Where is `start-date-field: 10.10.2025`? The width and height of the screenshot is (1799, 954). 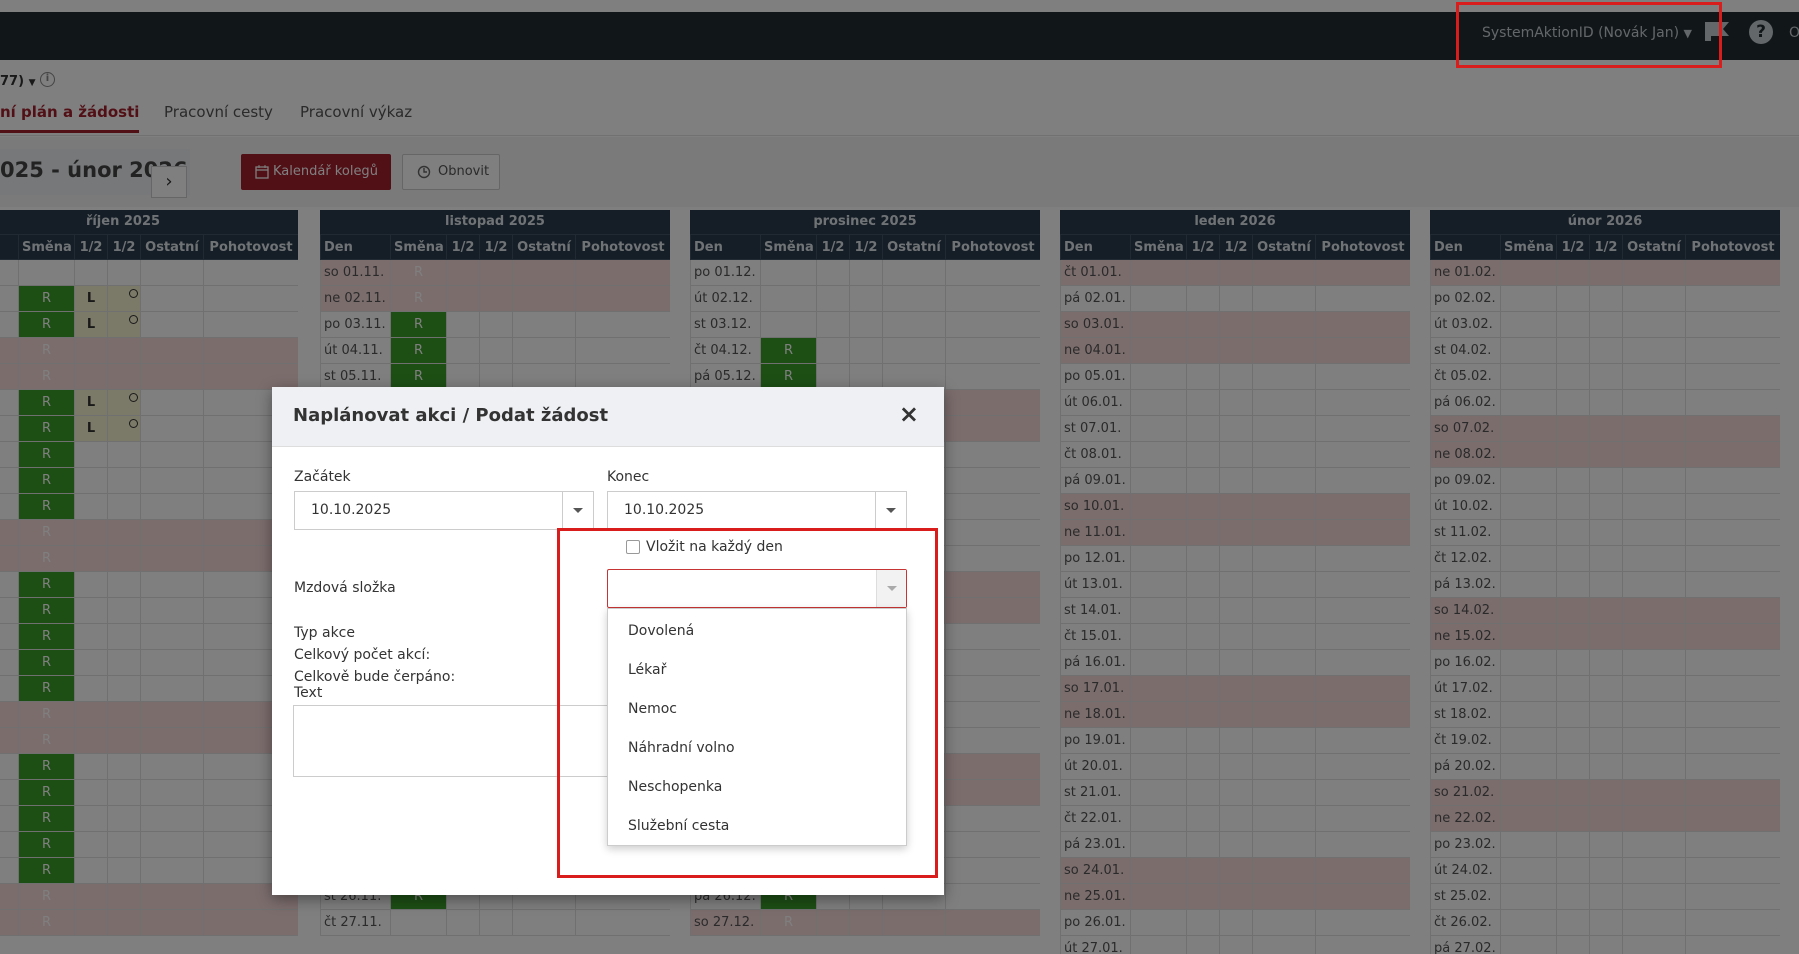
start-date-field: 10.10.2025 is located at coordinates (444, 510).